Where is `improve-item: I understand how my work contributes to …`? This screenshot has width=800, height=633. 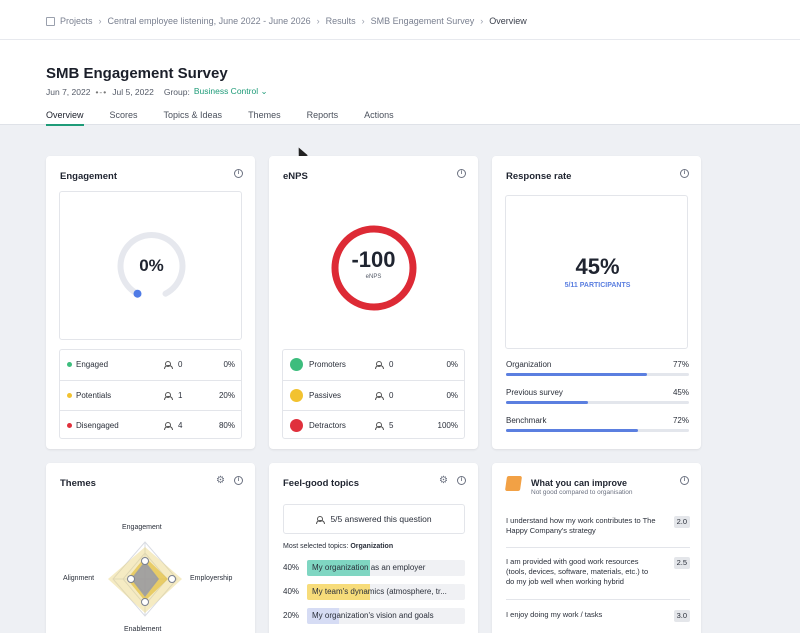 improve-item: I understand how my work contributes to … is located at coordinates (598, 527).